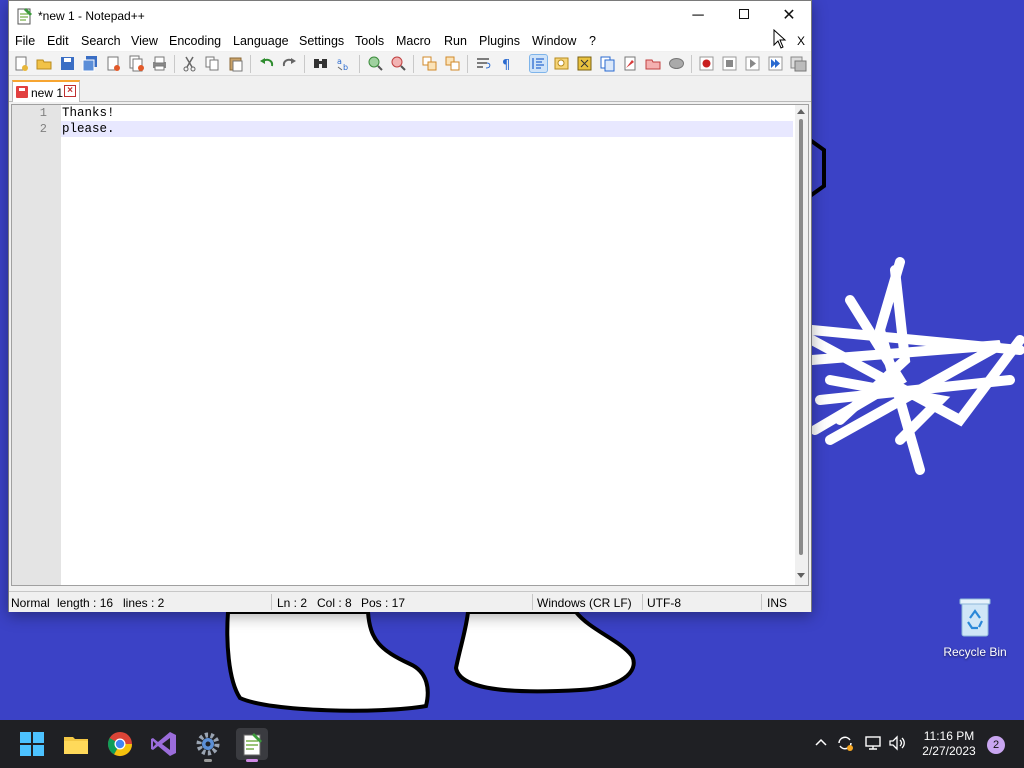  I want to click on close-icon: ✕, so click(789, 15).